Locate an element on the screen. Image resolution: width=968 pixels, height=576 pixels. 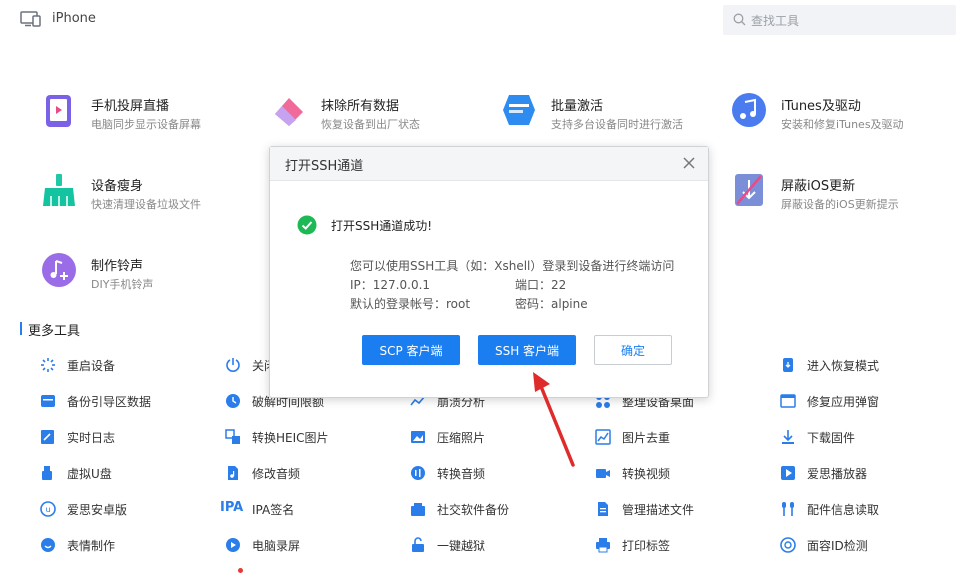
photo-icon is located at coordinates (418, 437).